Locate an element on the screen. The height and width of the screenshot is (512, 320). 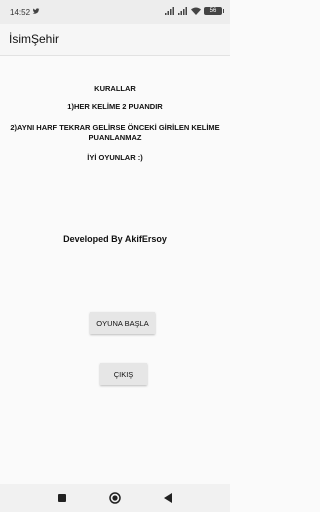
rules-heading: KURALLAR is located at coordinates (115, 88).